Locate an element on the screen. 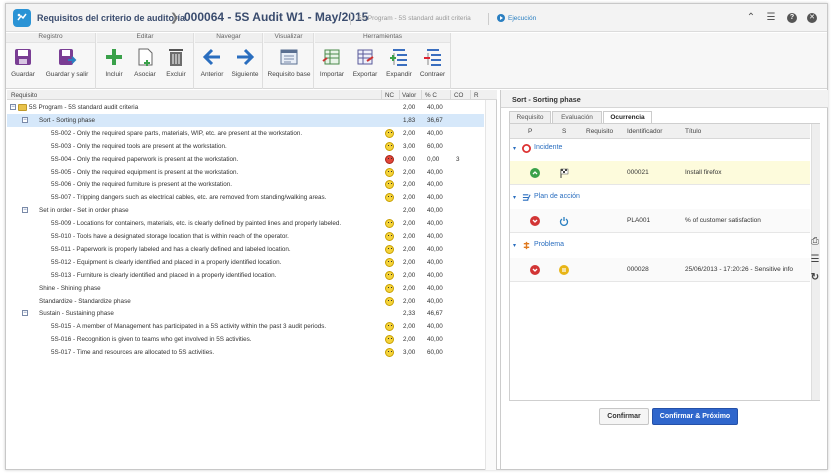 Image resolution: width=832 pixels, height=473 pixels. confirm-next-button: Confirmar & Próximo is located at coordinates (695, 416).